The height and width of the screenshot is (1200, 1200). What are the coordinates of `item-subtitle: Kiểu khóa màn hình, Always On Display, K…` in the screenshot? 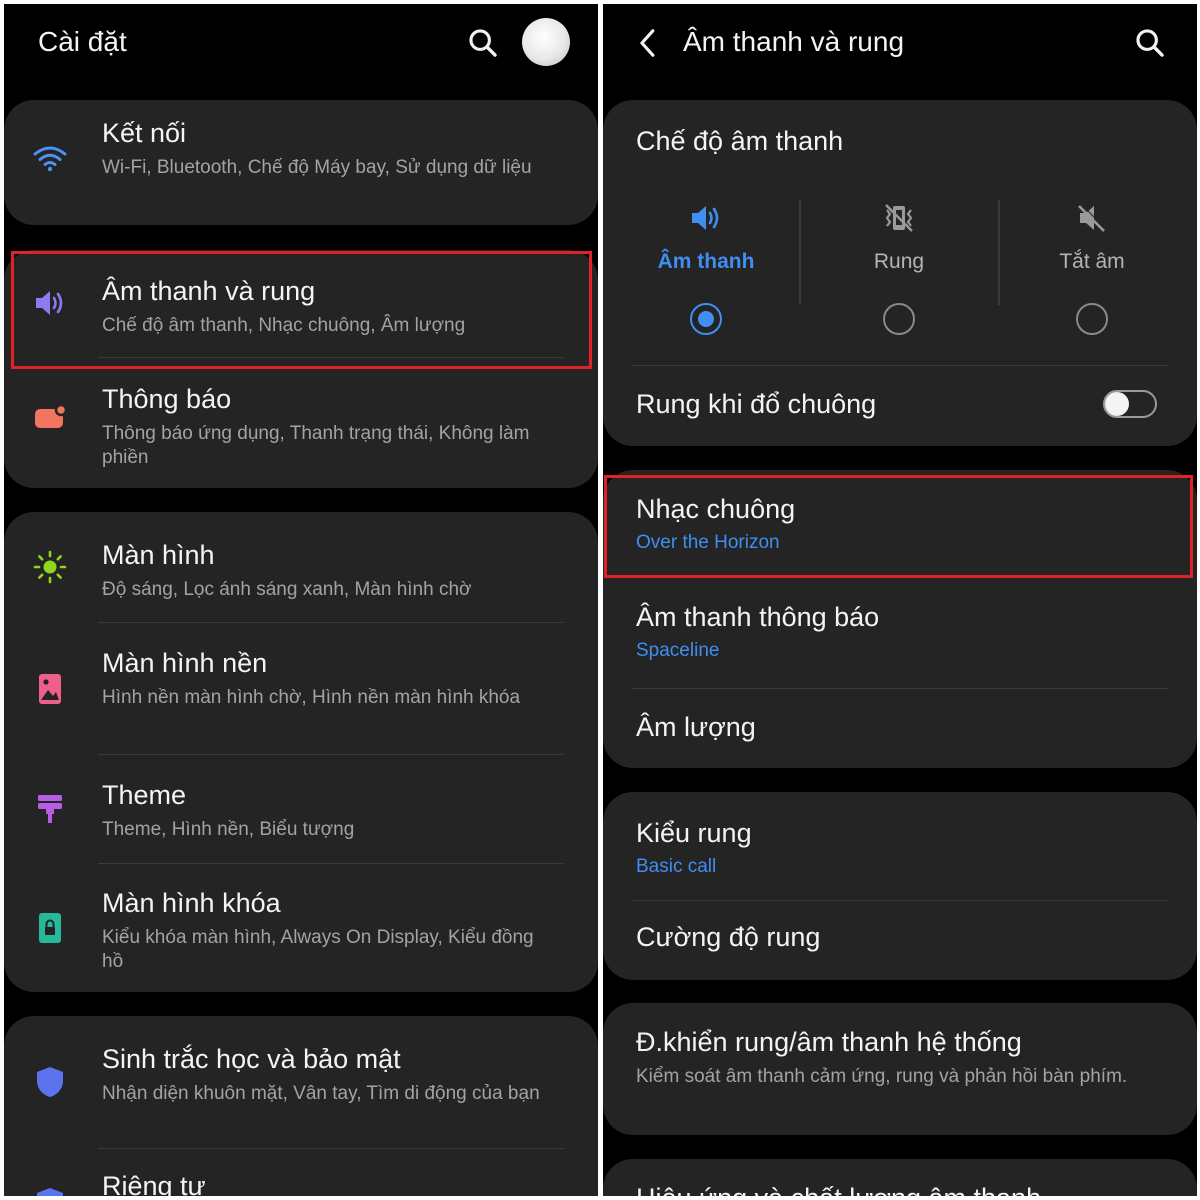 It's located at (318, 949).